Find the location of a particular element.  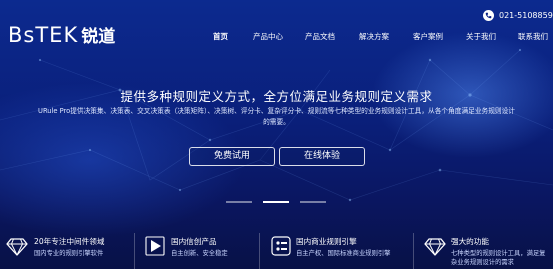

logo-brand: BsTEK is located at coordinates (43, 34).